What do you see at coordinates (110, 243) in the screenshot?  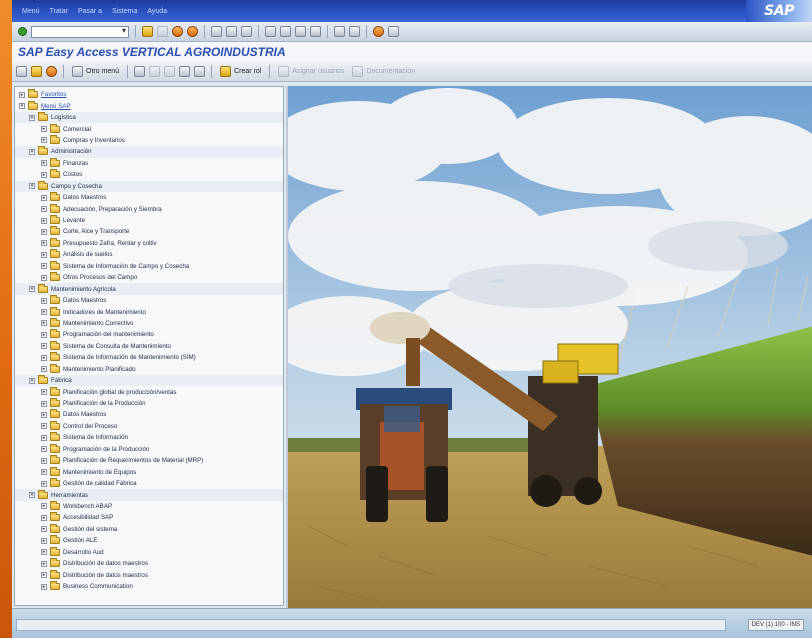 I see `tree-node-label: Presupuesto Zafra, Rentar y cultiv` at bounding box center [110, 243].